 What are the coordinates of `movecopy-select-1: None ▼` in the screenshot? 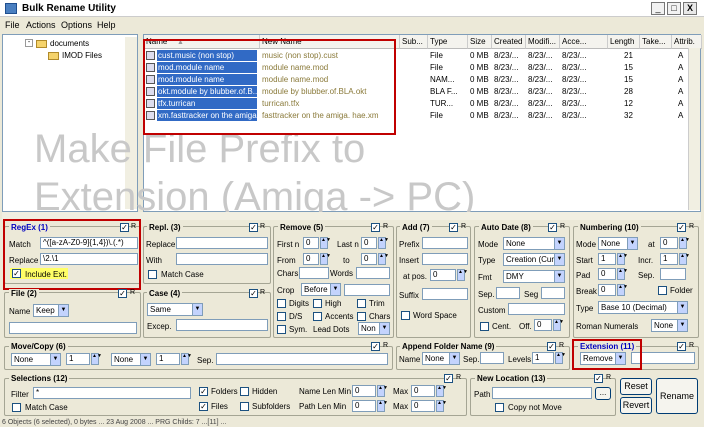 It's located at (36, 359).